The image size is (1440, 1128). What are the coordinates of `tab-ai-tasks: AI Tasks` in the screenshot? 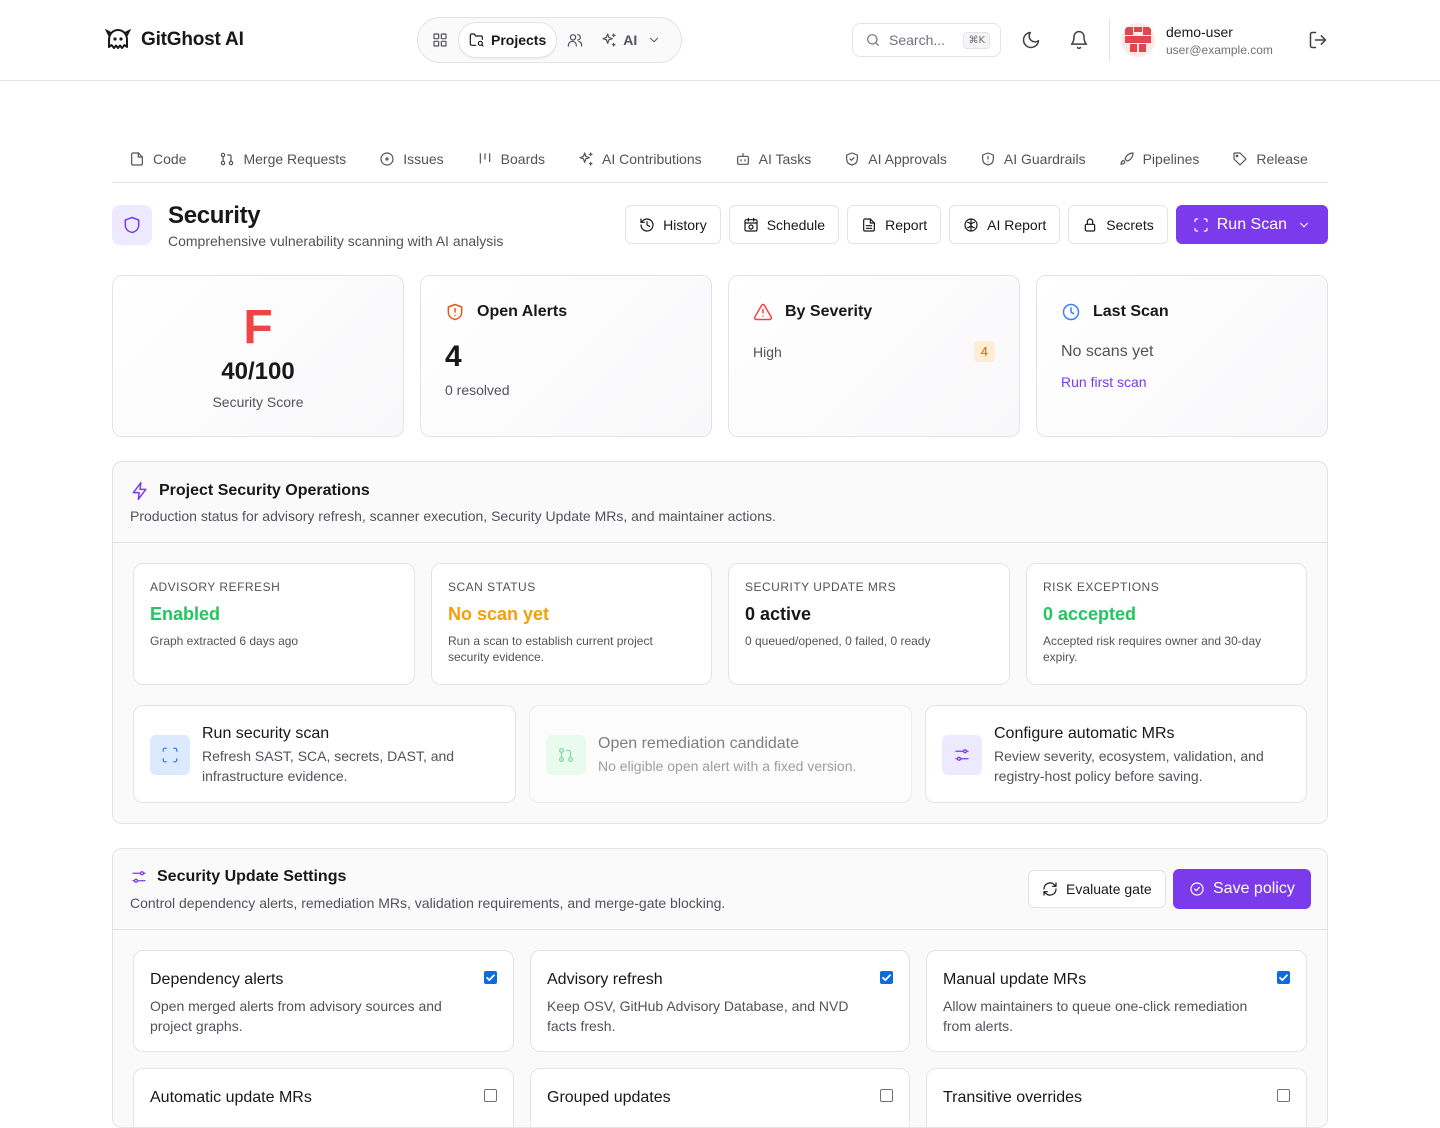 It's located at (773, 159).